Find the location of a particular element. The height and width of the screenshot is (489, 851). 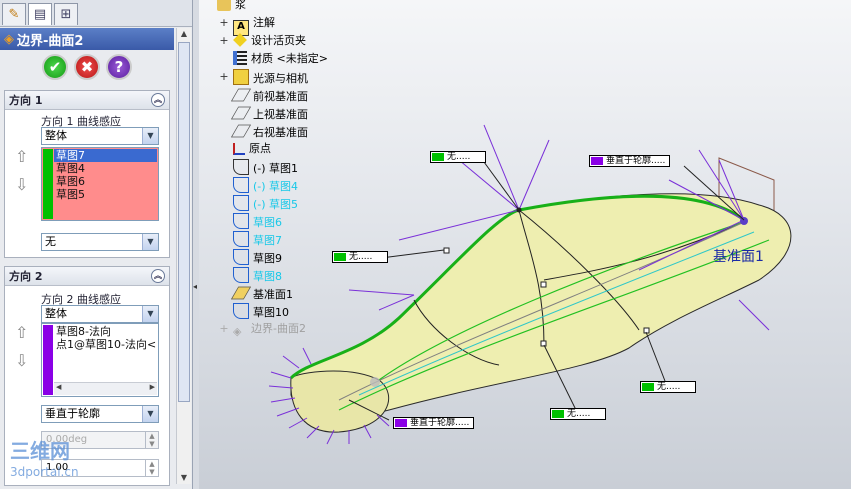

list-item: 草图6 is located at coordinates (70, 181).